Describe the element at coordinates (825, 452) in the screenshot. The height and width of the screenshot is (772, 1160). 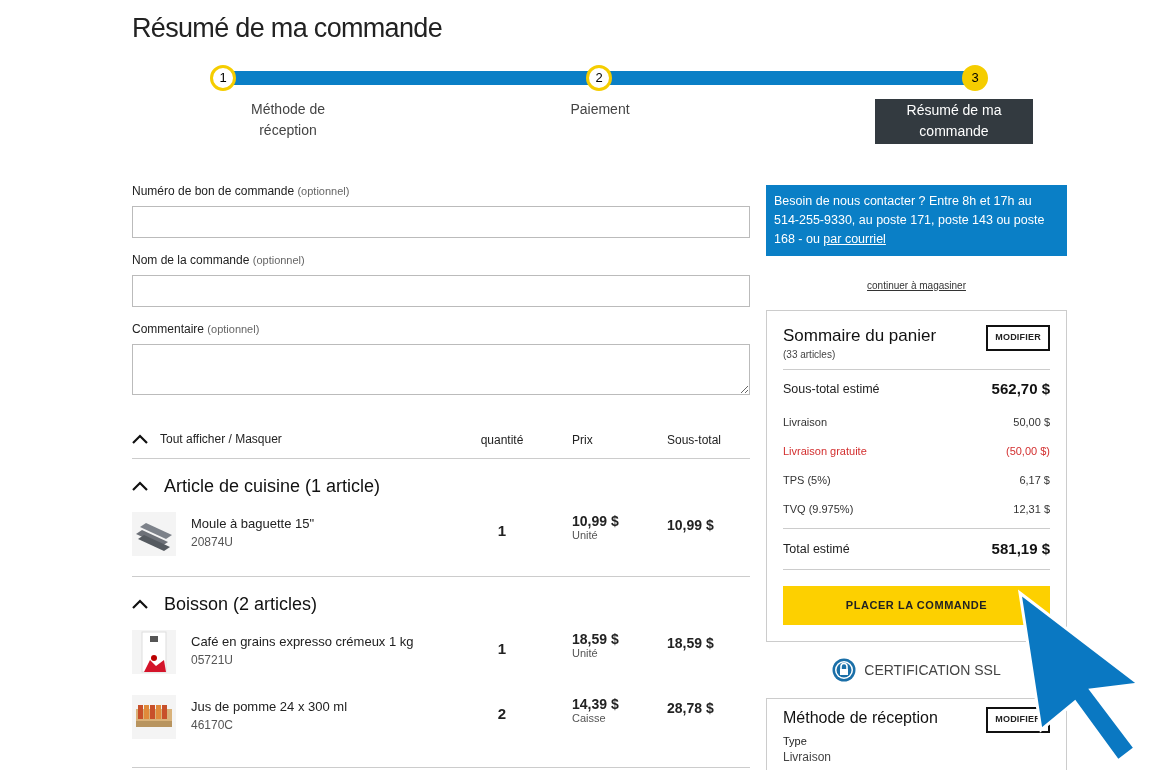
I see `summary-label: Livraison gratuite` at that location.